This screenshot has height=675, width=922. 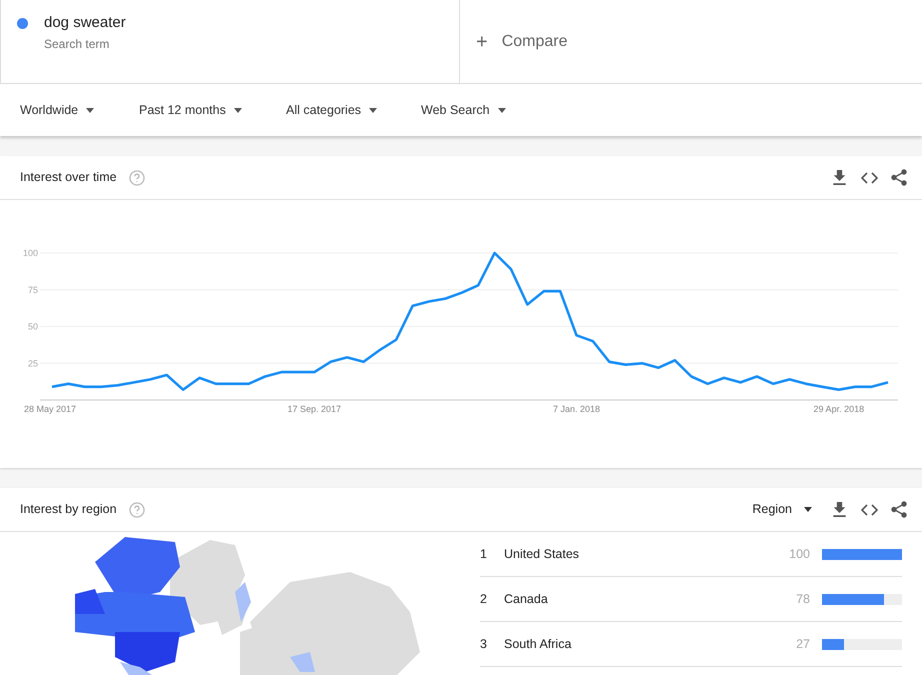 I want to click on x-axis-label: 7 Jan. 2018, so click(x=576, y=409).